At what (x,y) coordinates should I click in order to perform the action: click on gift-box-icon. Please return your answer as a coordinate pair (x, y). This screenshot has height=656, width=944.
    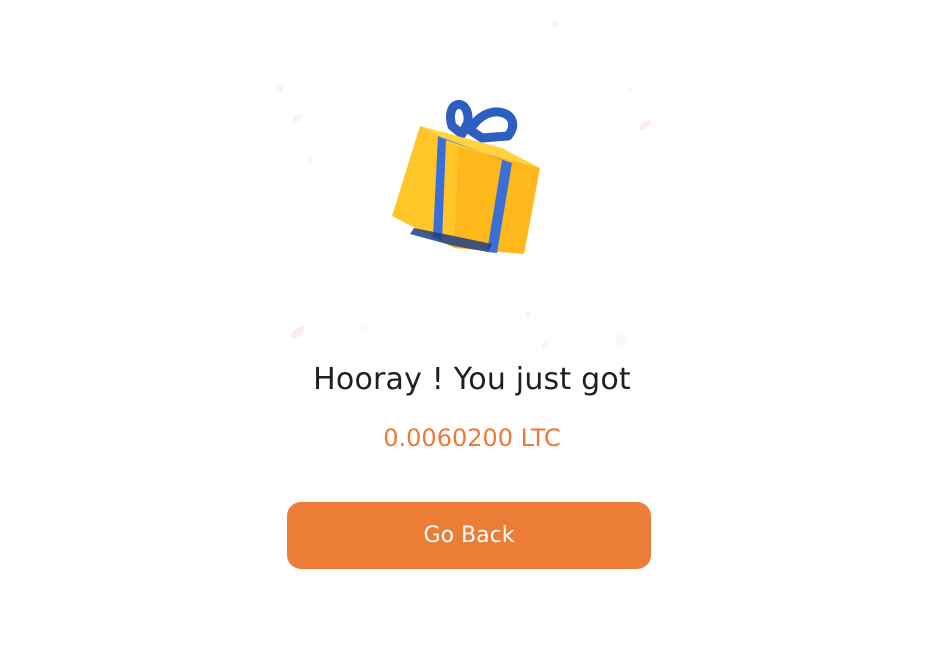
    Looking at the image, I should click on (468, 180).